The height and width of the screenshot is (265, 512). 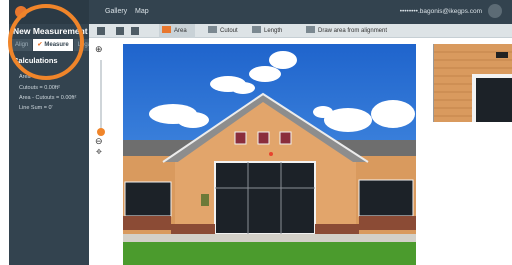 I want to click on thumbnail-graphic, so click(x=473, y=83).